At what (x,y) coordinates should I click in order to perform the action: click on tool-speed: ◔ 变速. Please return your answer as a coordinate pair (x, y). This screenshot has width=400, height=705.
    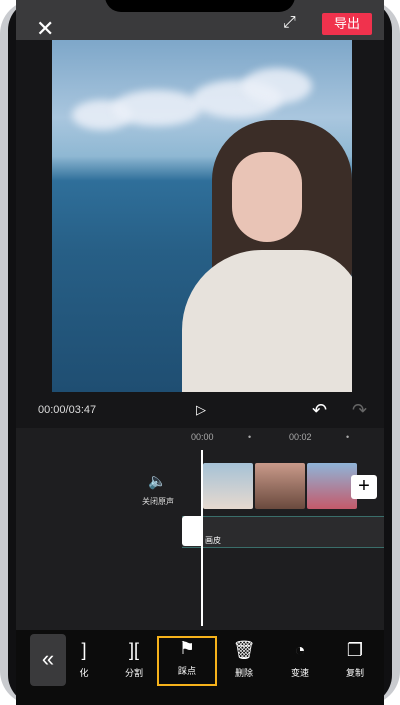
    Looking at the image, I should click on (300, 659).